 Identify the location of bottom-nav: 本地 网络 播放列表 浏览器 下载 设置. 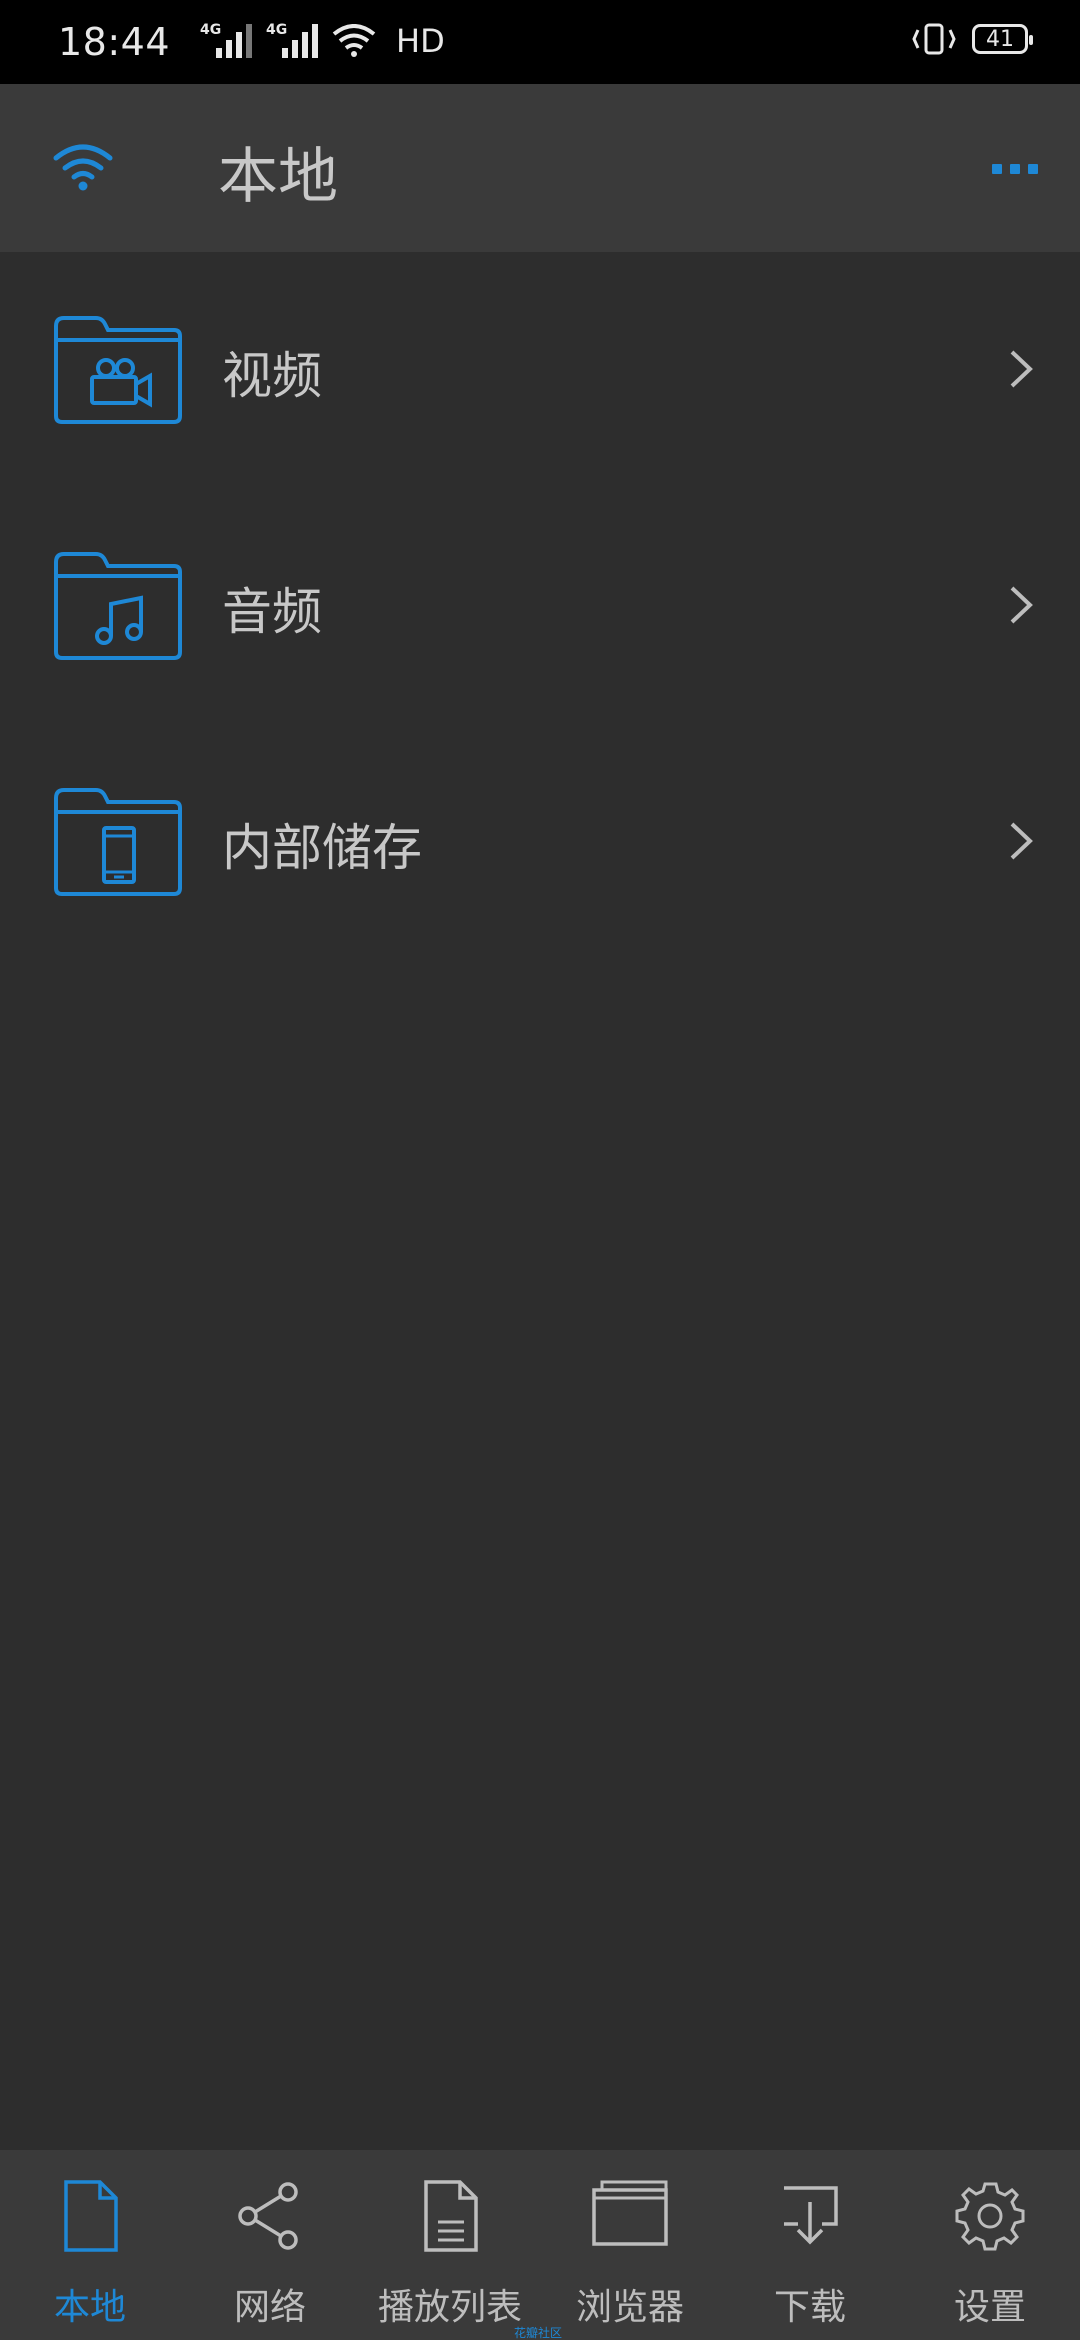
(540, 2245).